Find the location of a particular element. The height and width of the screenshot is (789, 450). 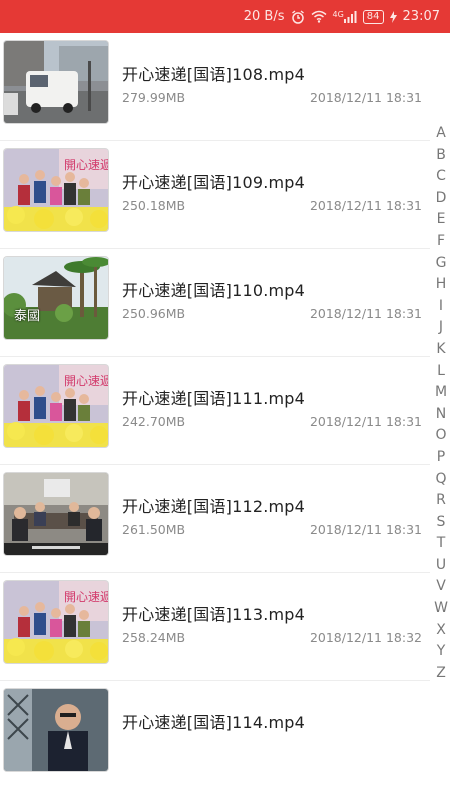

index-letter-x: X is located at coordinates (441, 631).